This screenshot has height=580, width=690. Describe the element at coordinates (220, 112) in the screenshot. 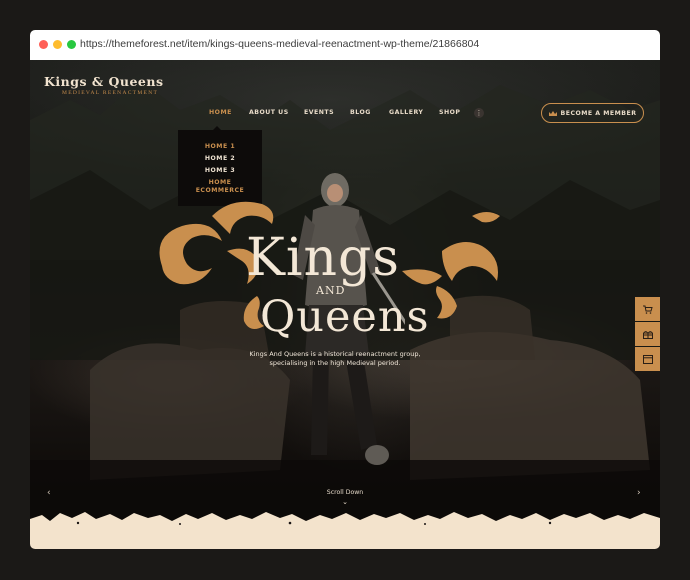

I see `nav-item-home: HOME` at that location.